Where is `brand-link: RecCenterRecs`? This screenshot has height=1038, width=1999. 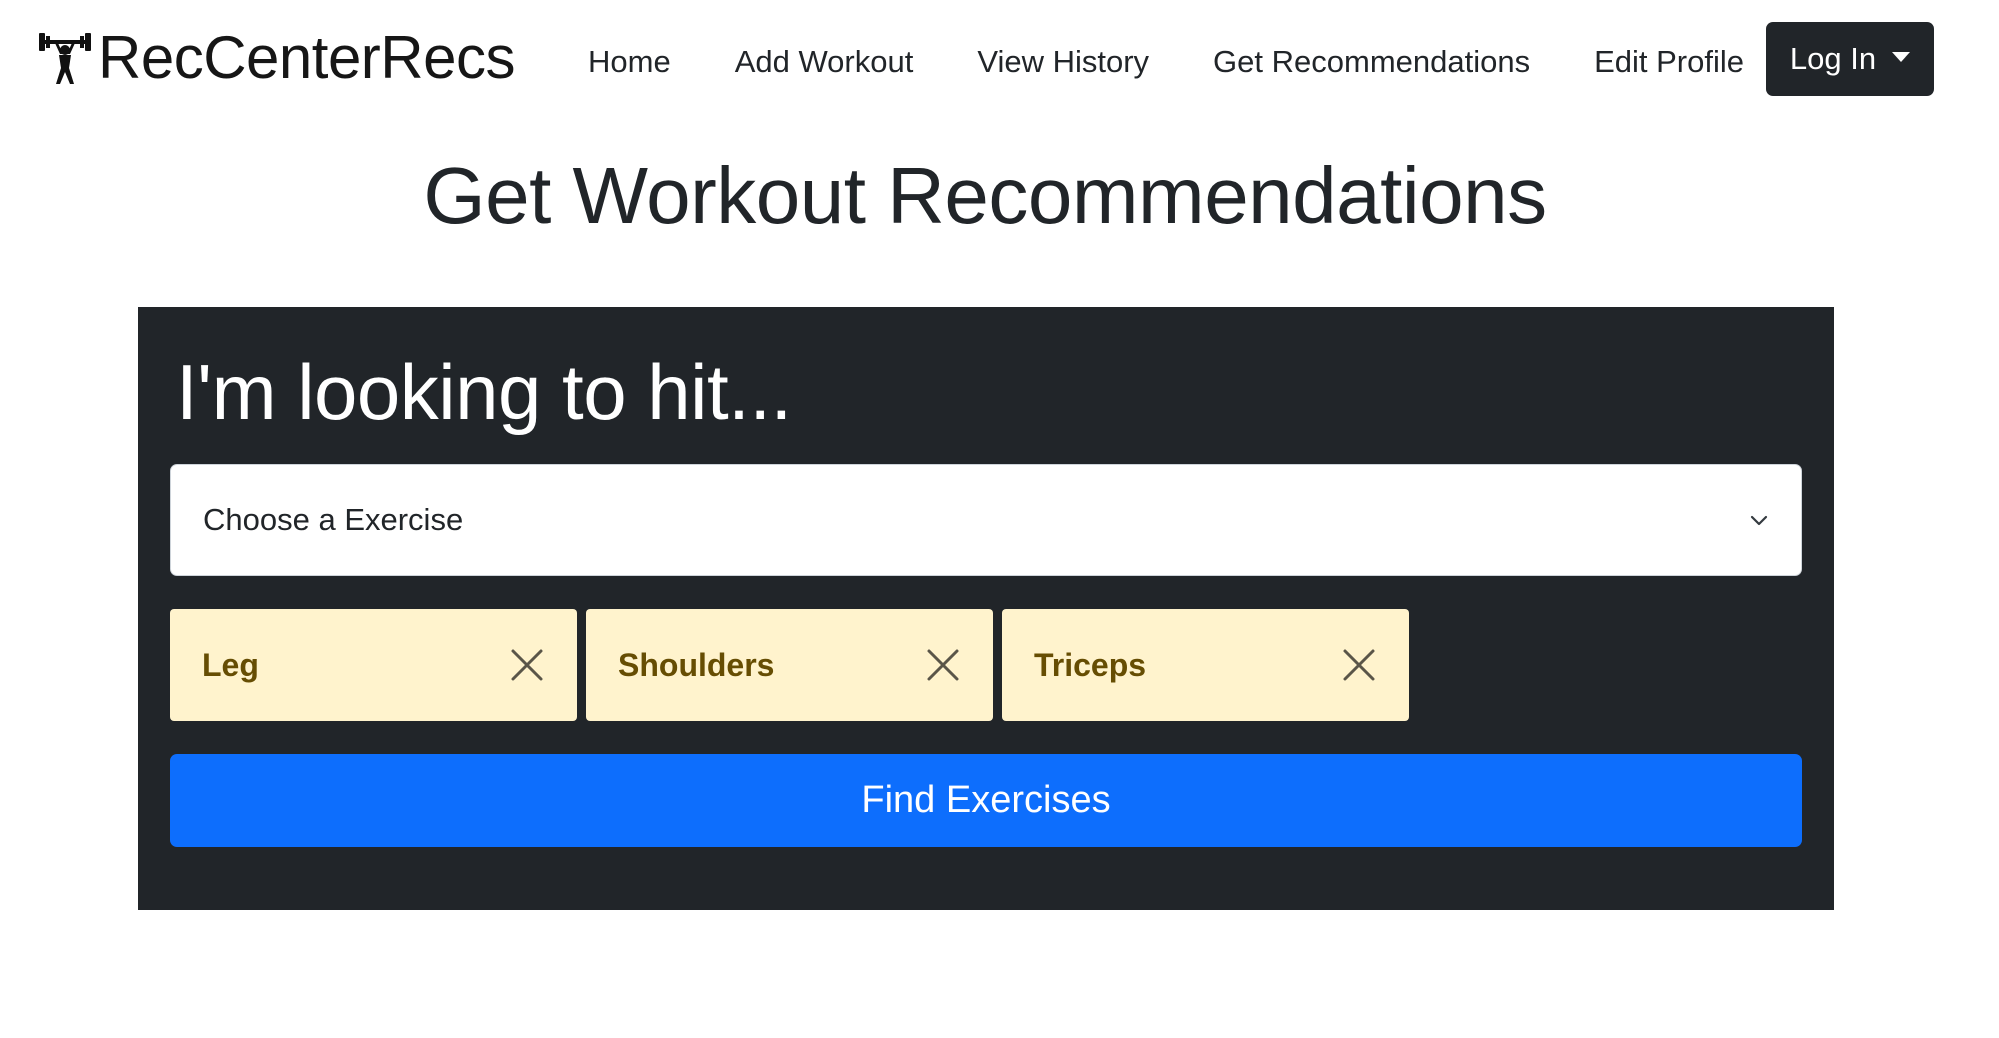
brand-link: RecCenterRecs is located at coordinates (276, 57).